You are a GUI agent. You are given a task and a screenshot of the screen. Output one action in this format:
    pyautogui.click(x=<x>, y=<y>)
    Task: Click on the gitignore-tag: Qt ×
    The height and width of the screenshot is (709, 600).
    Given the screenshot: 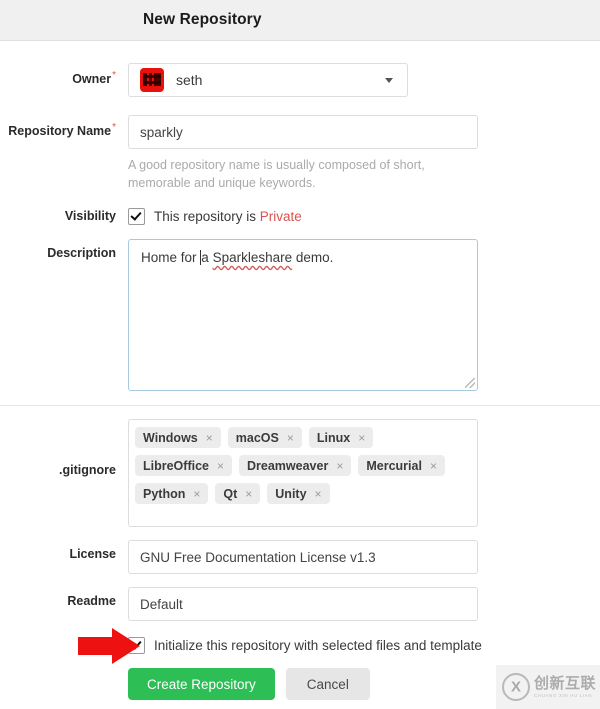 What is the action you would take?
    pyautogui.click(x=238, y=493)
    